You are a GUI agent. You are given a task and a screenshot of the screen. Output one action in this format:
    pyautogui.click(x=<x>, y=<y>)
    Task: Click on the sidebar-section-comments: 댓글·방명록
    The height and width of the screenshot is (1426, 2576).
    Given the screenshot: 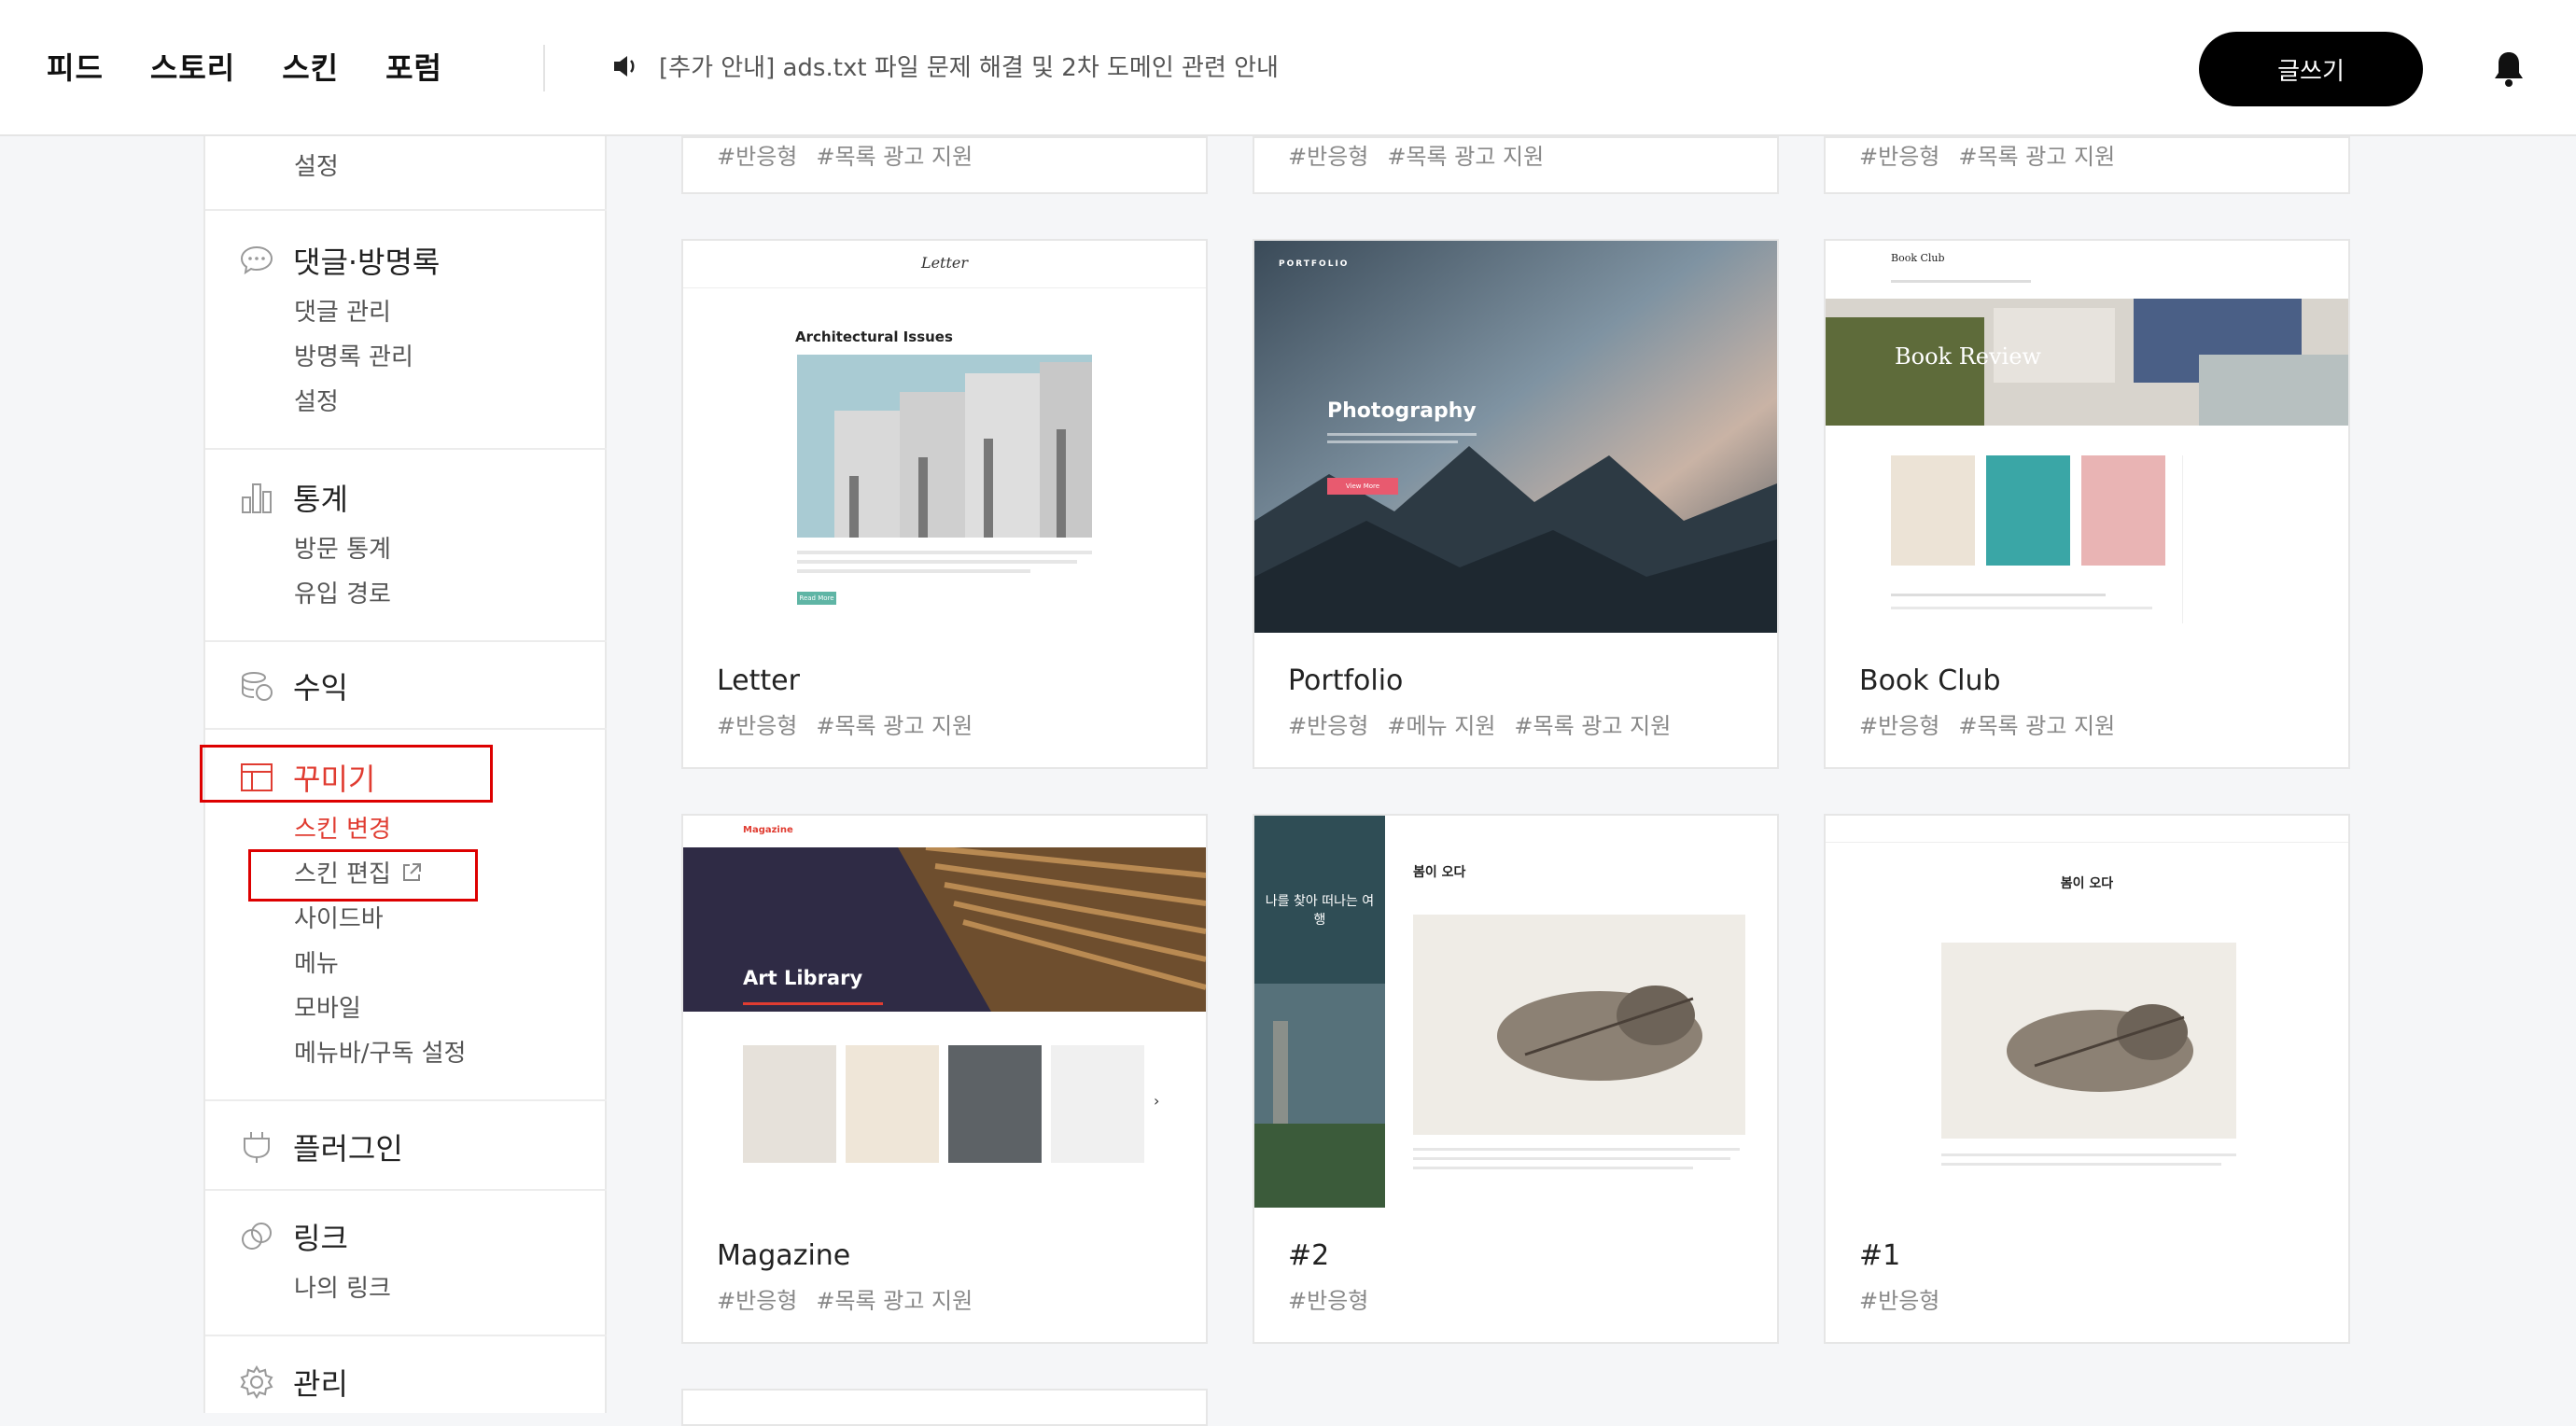 What is the action you would take?
    pyautogui.click(x=339, y=261)
    